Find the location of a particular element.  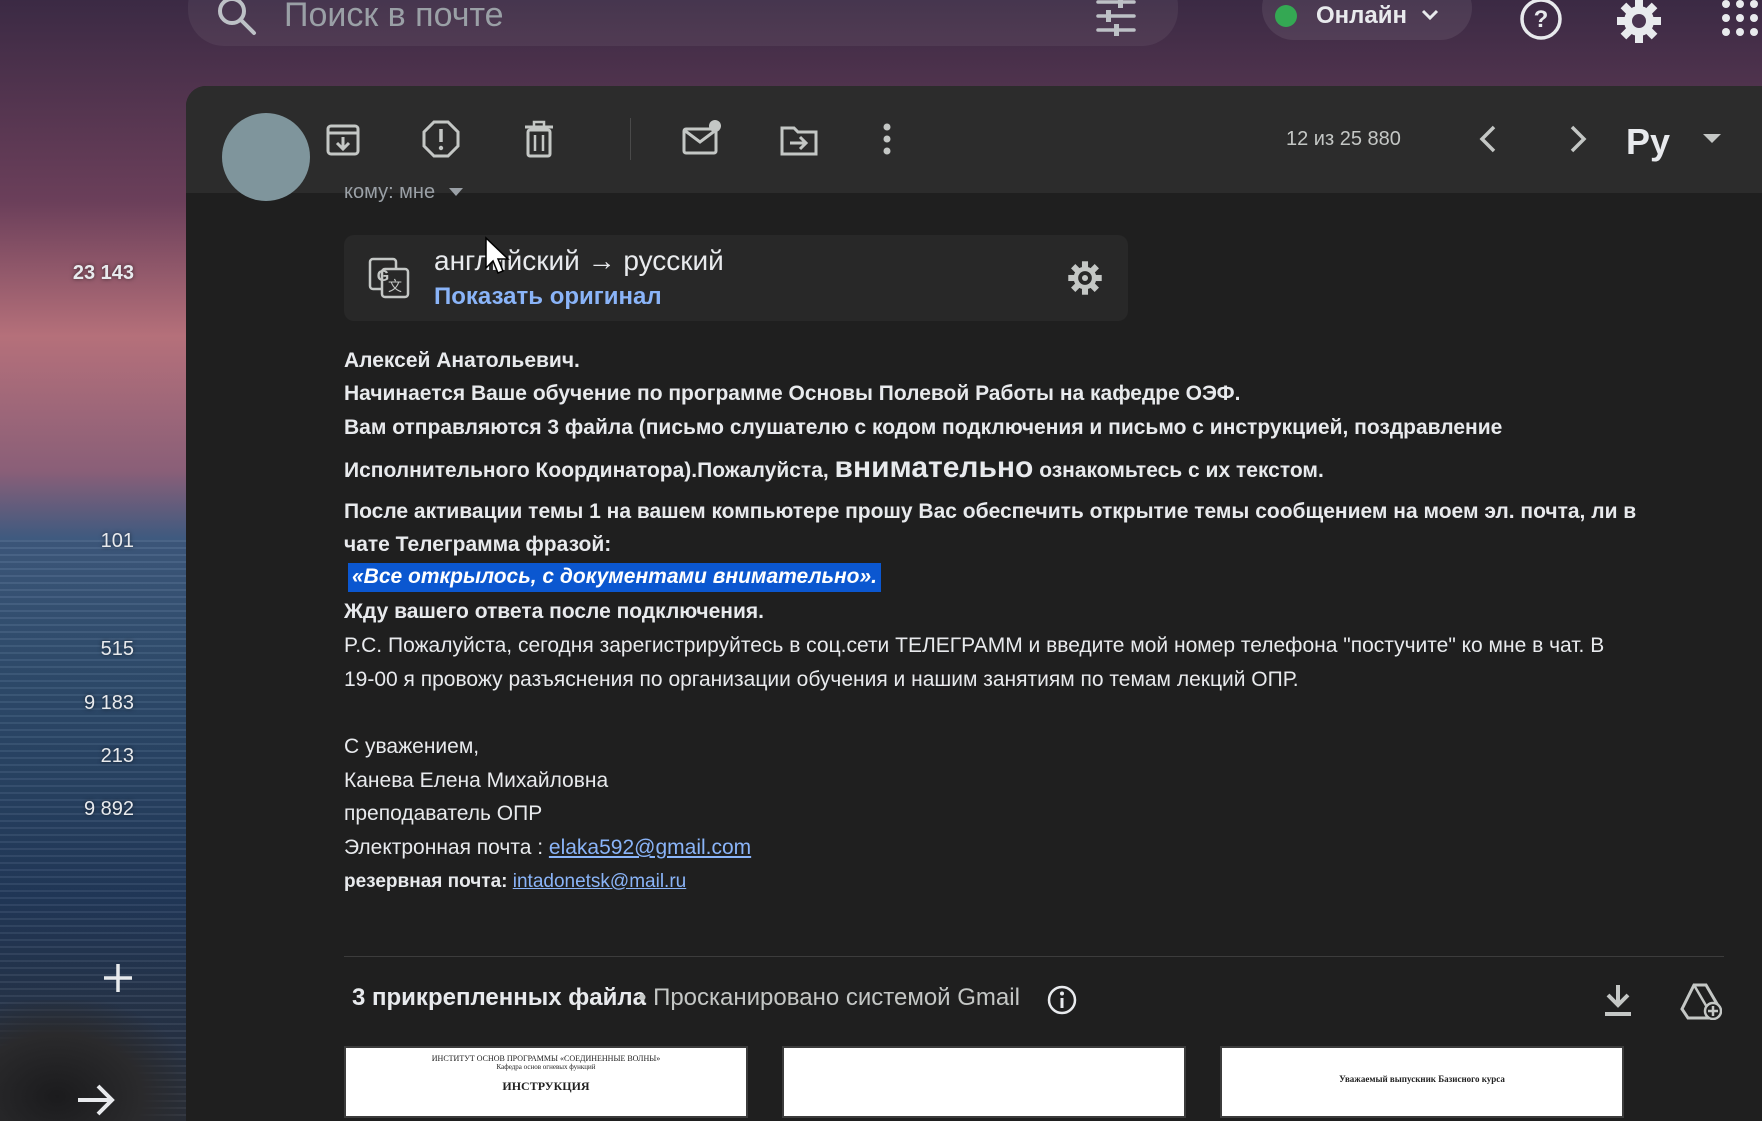

show-original-link: Показать оригинал is located at coordinates (548, 297).